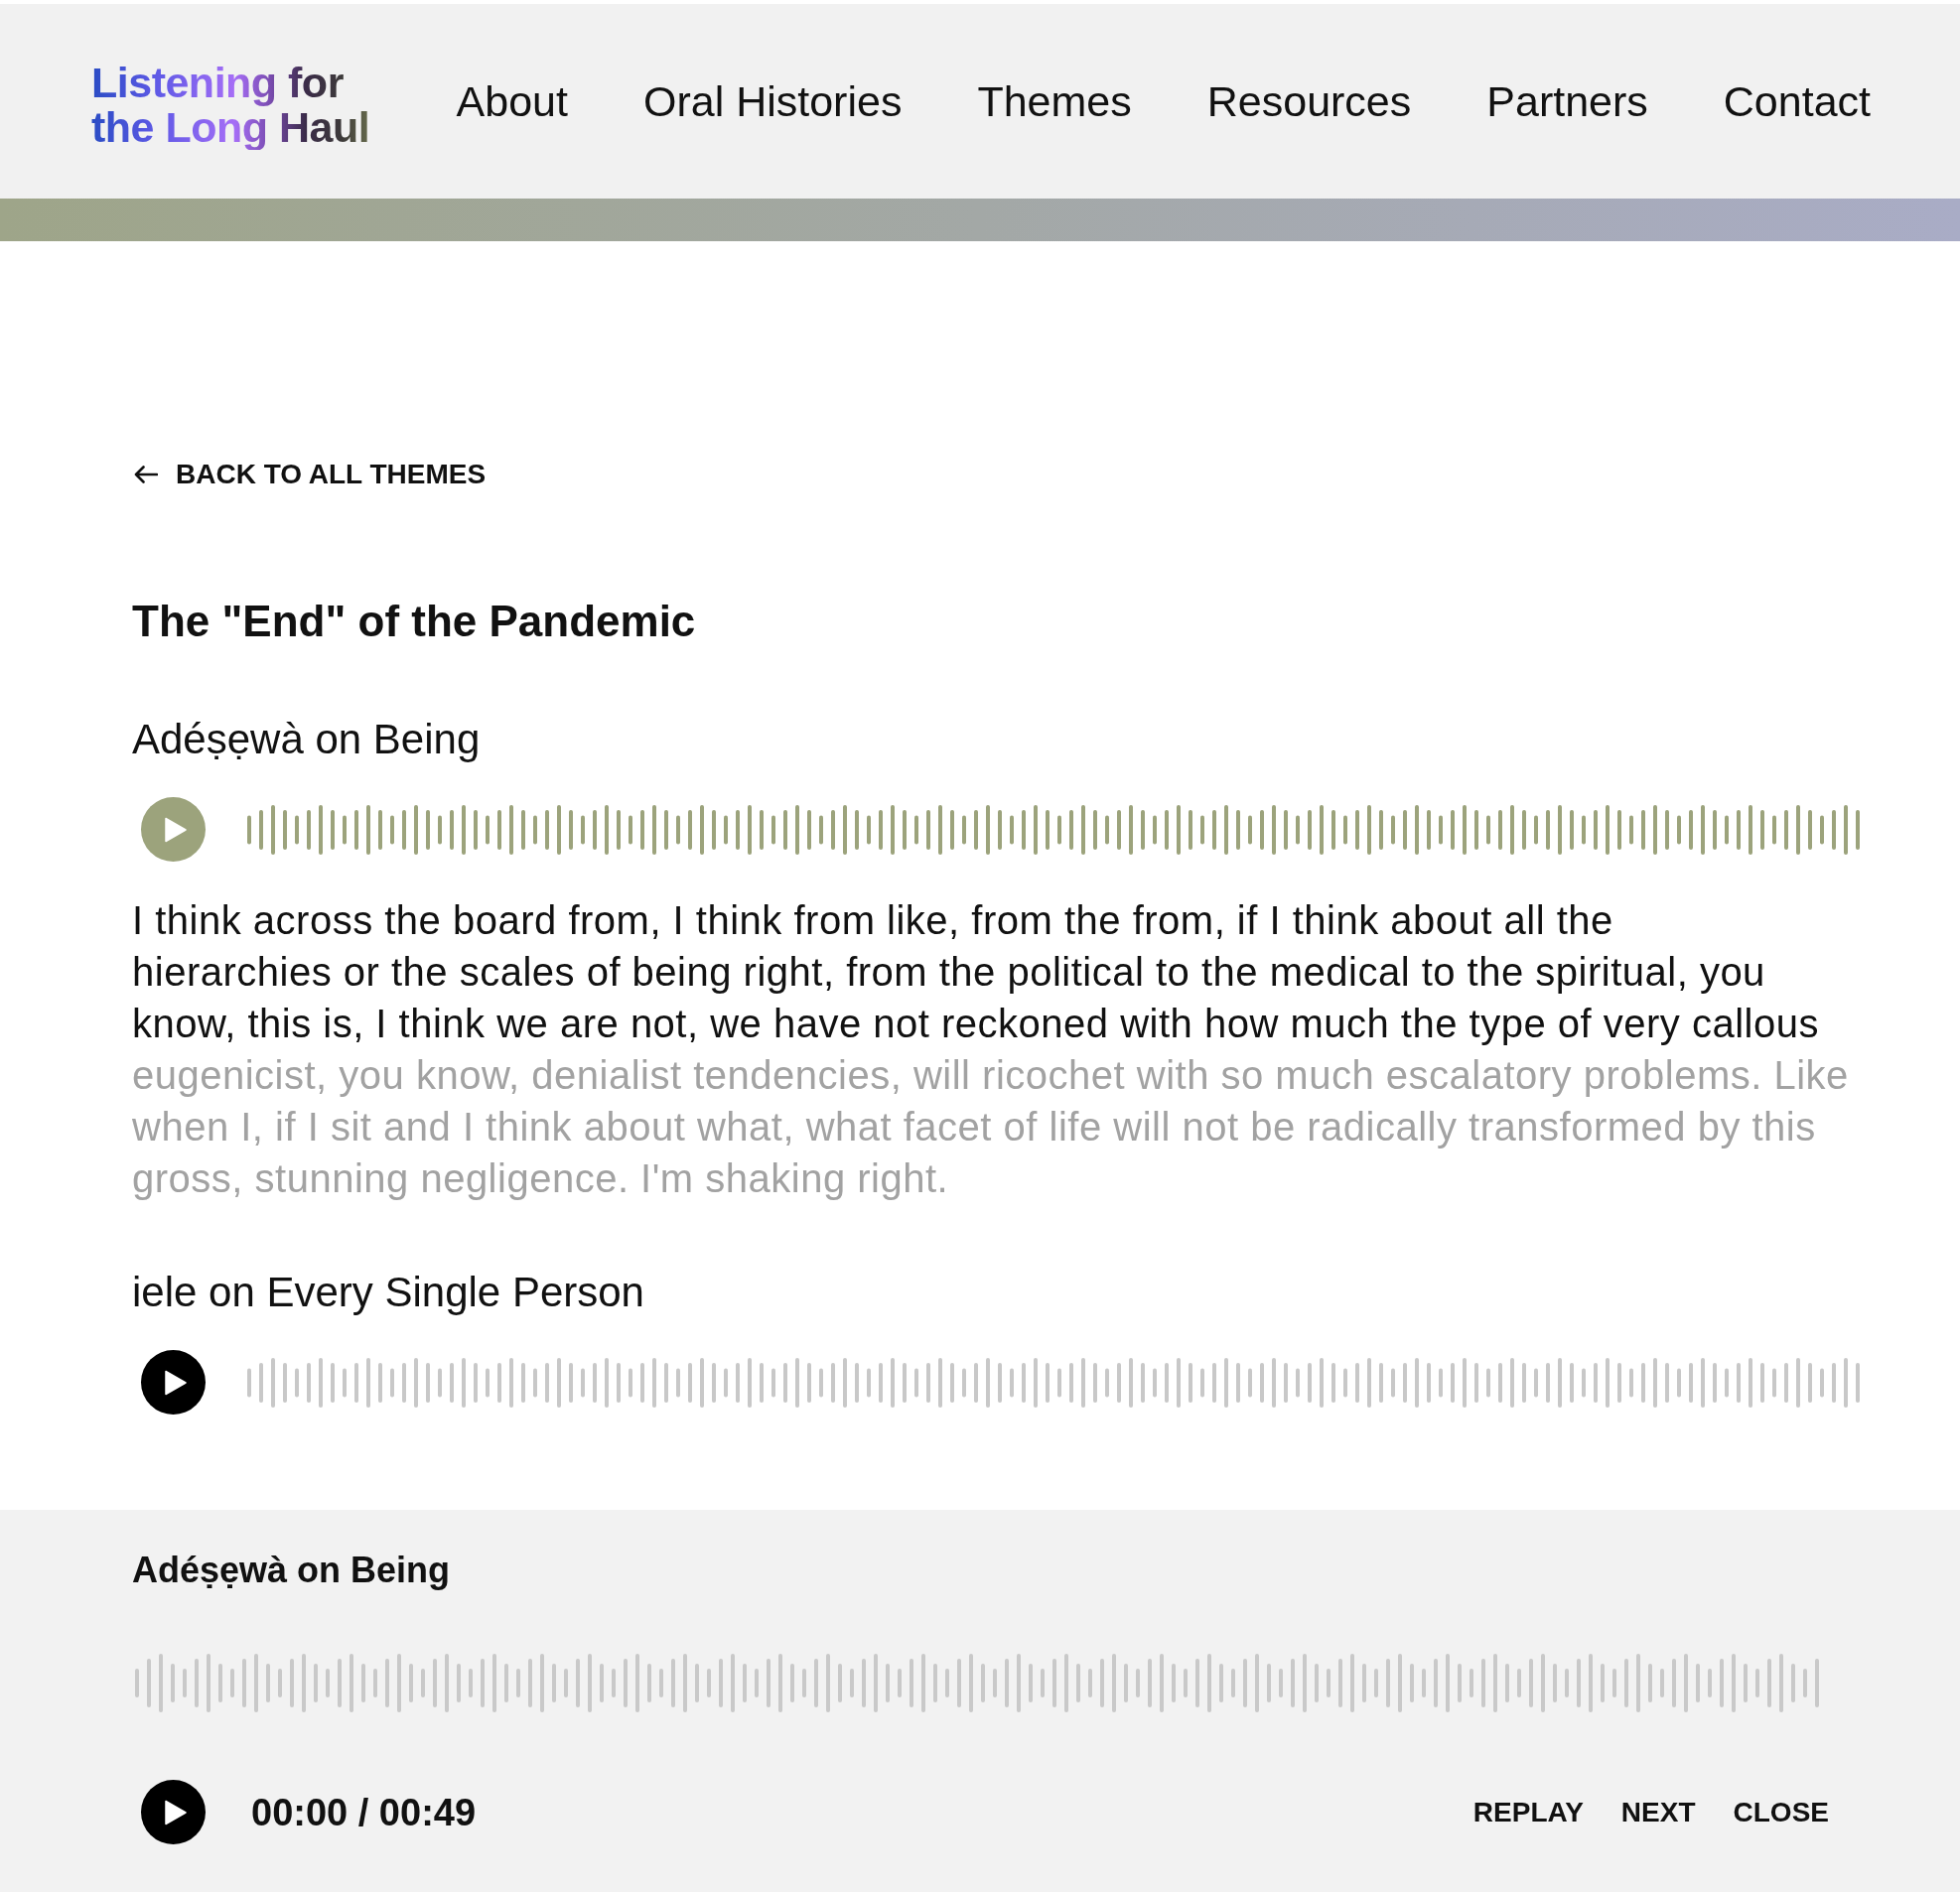  What do you see at coordinates (364, 1812) in the screenshot?
I see `playback-time: 00:00 / 00:49` at bounding box center [364, 1812].